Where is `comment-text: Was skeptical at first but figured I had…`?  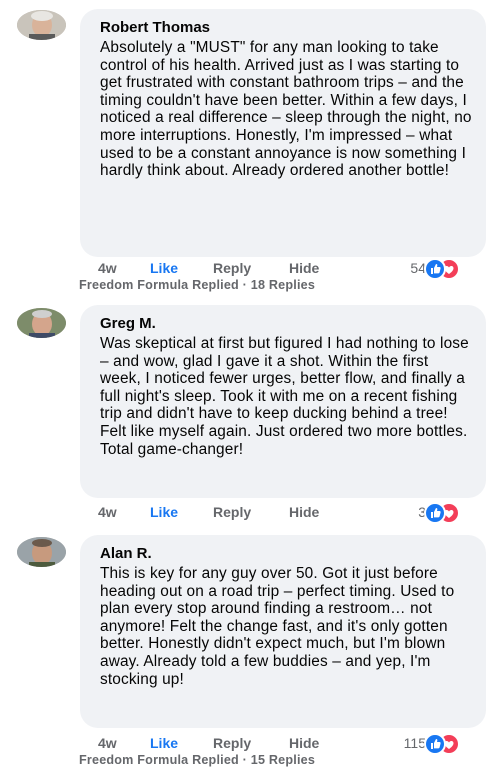 comment-text: Was skeptical at first but figured I had… is located at coordinates (284, 396).